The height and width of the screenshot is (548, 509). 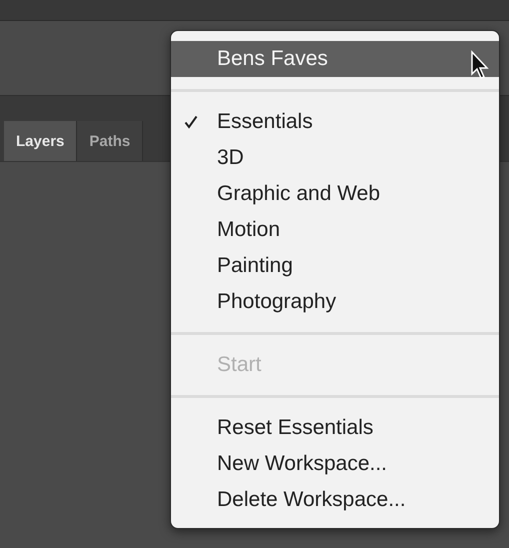 What do you see at coordinates (335, 266) in the screenshot?
I see `menu-item: Painting` at bounding box center [335, 266].